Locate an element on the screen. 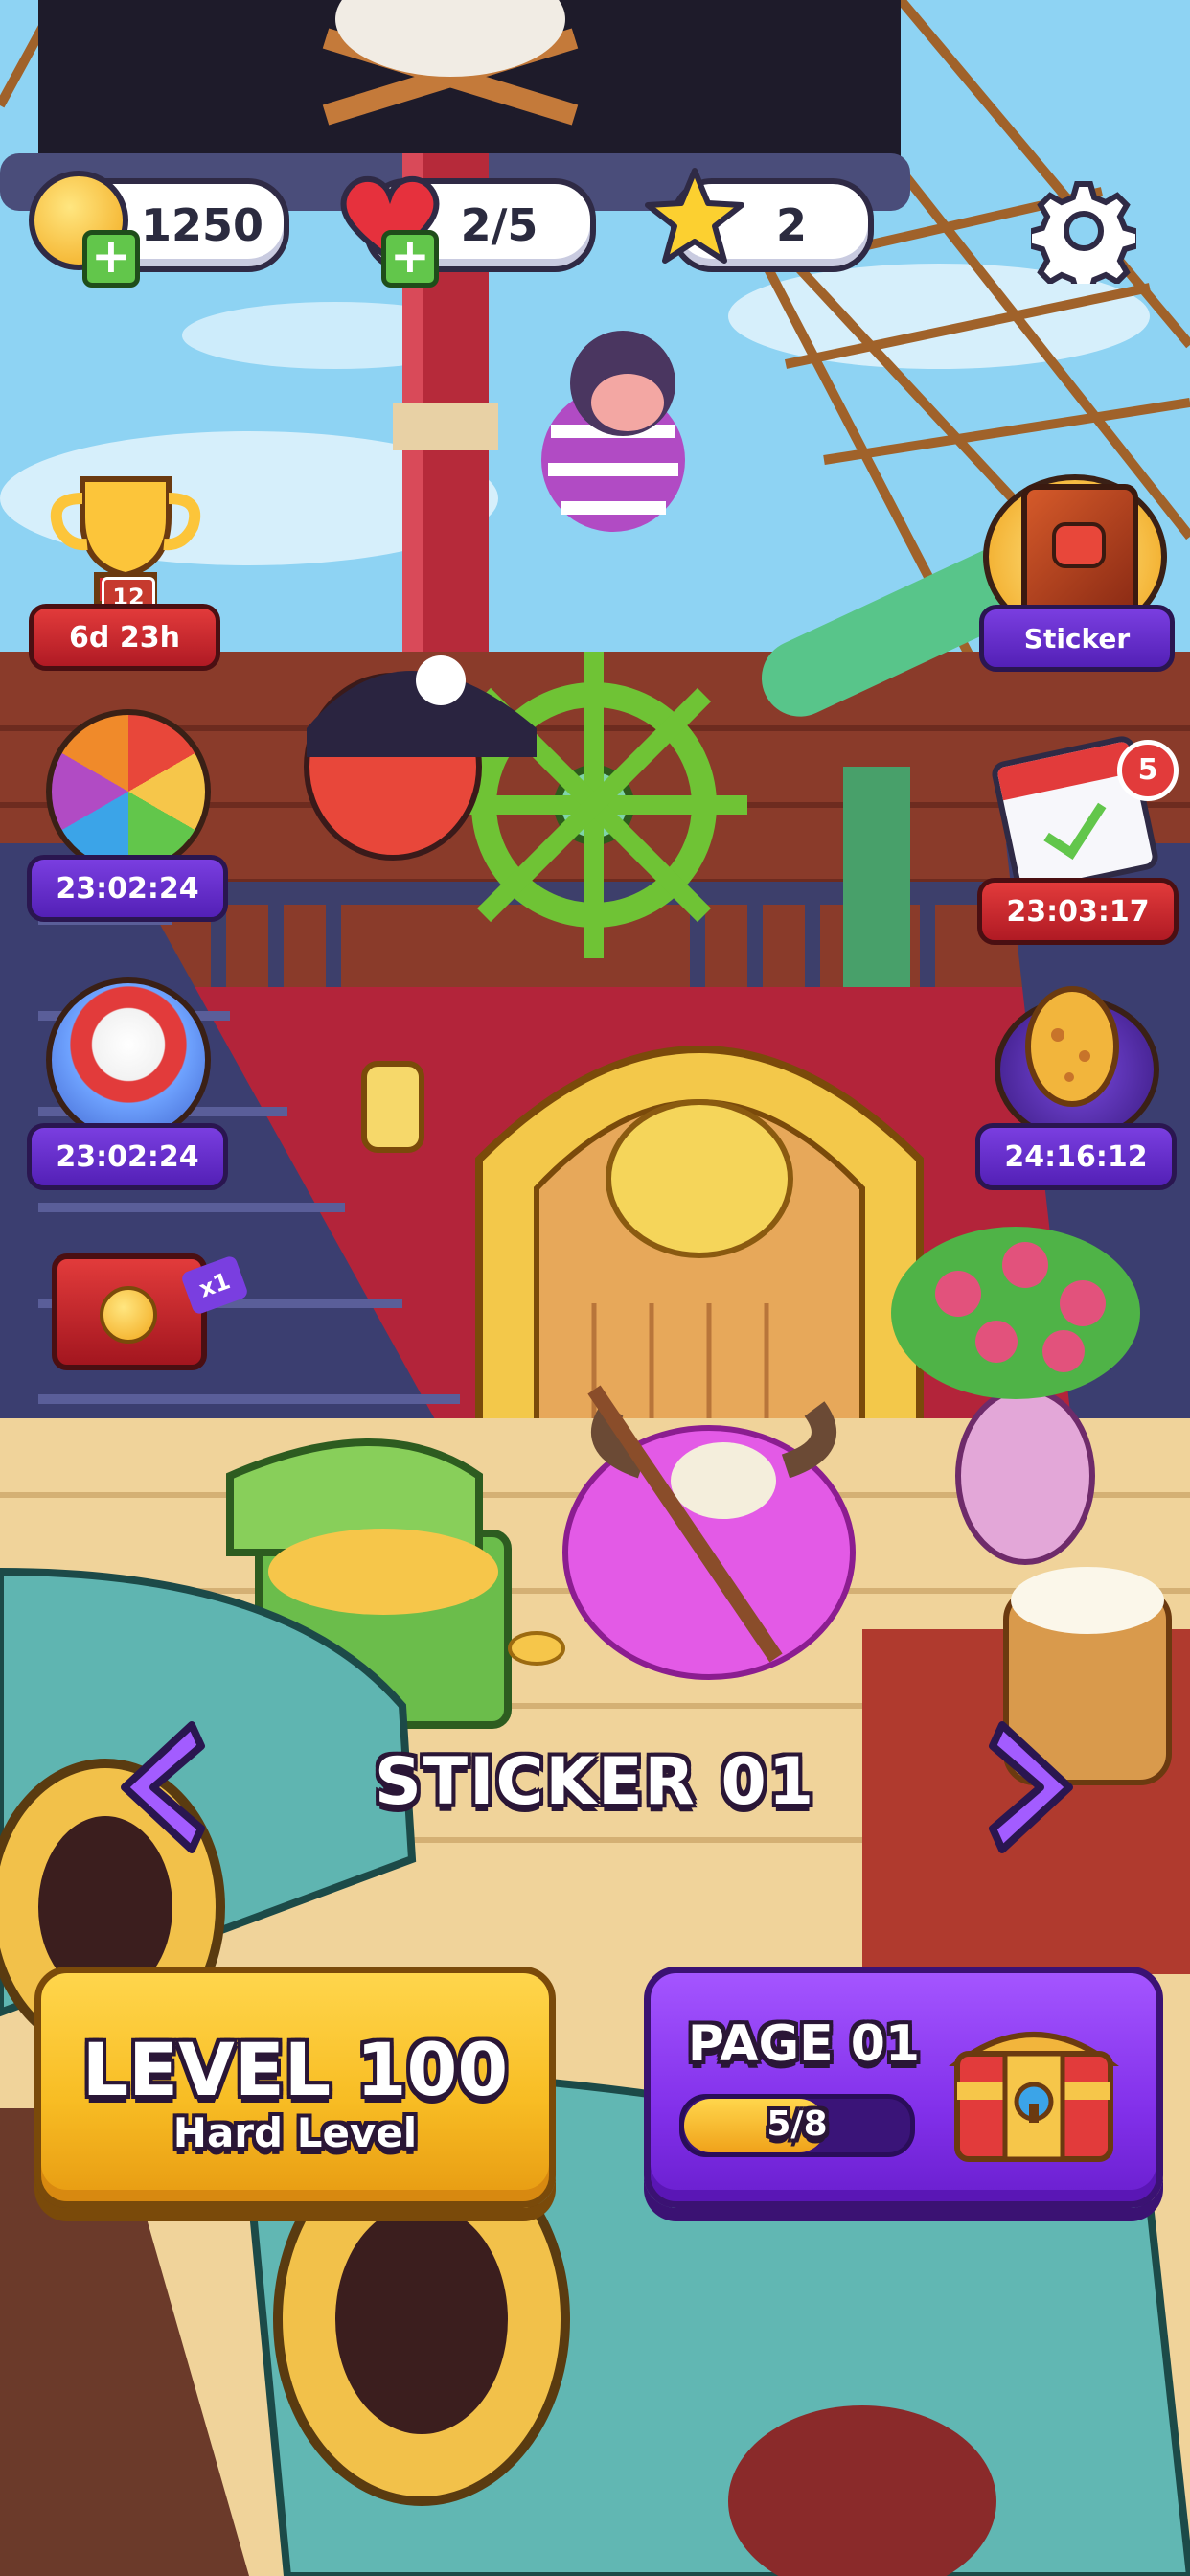  sticker-book-emblem is located at coordinates (1079, 545).